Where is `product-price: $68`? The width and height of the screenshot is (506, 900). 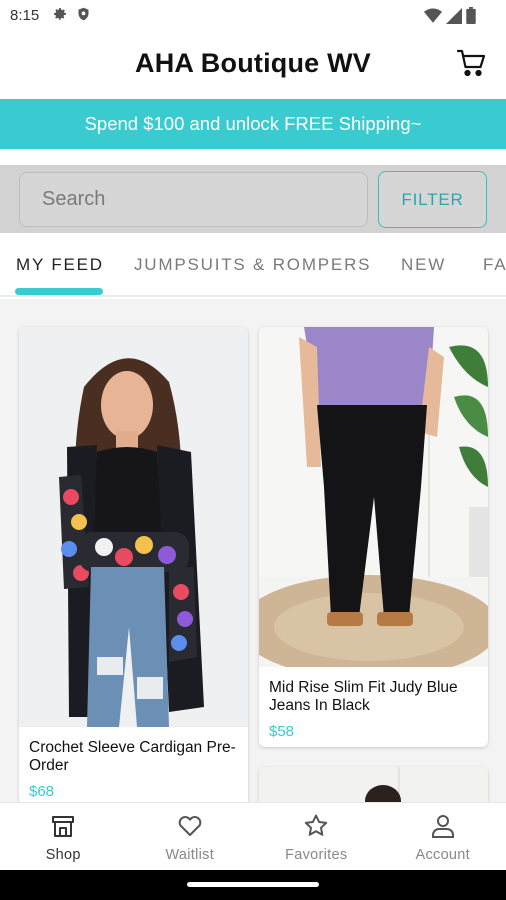 product-price: $68 is located at coordinates (42, 791).